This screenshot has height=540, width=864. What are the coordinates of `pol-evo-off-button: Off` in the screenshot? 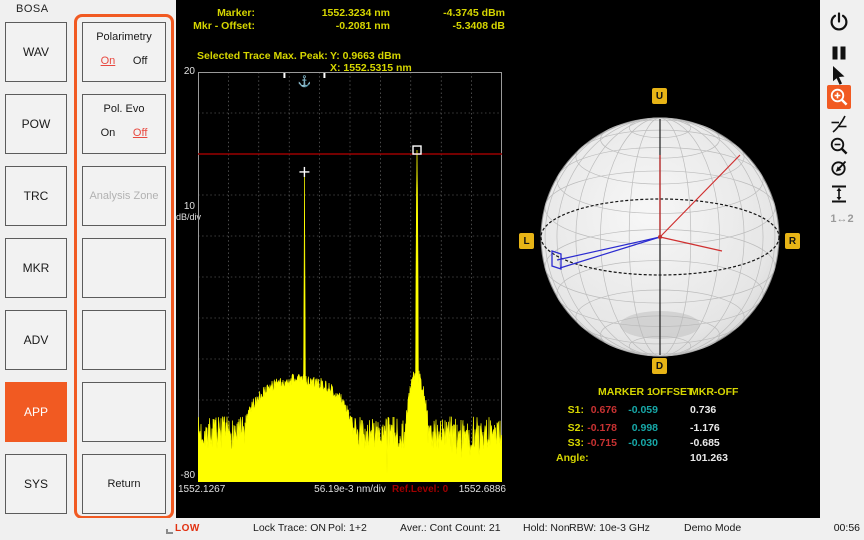 It's located at (140, 133).